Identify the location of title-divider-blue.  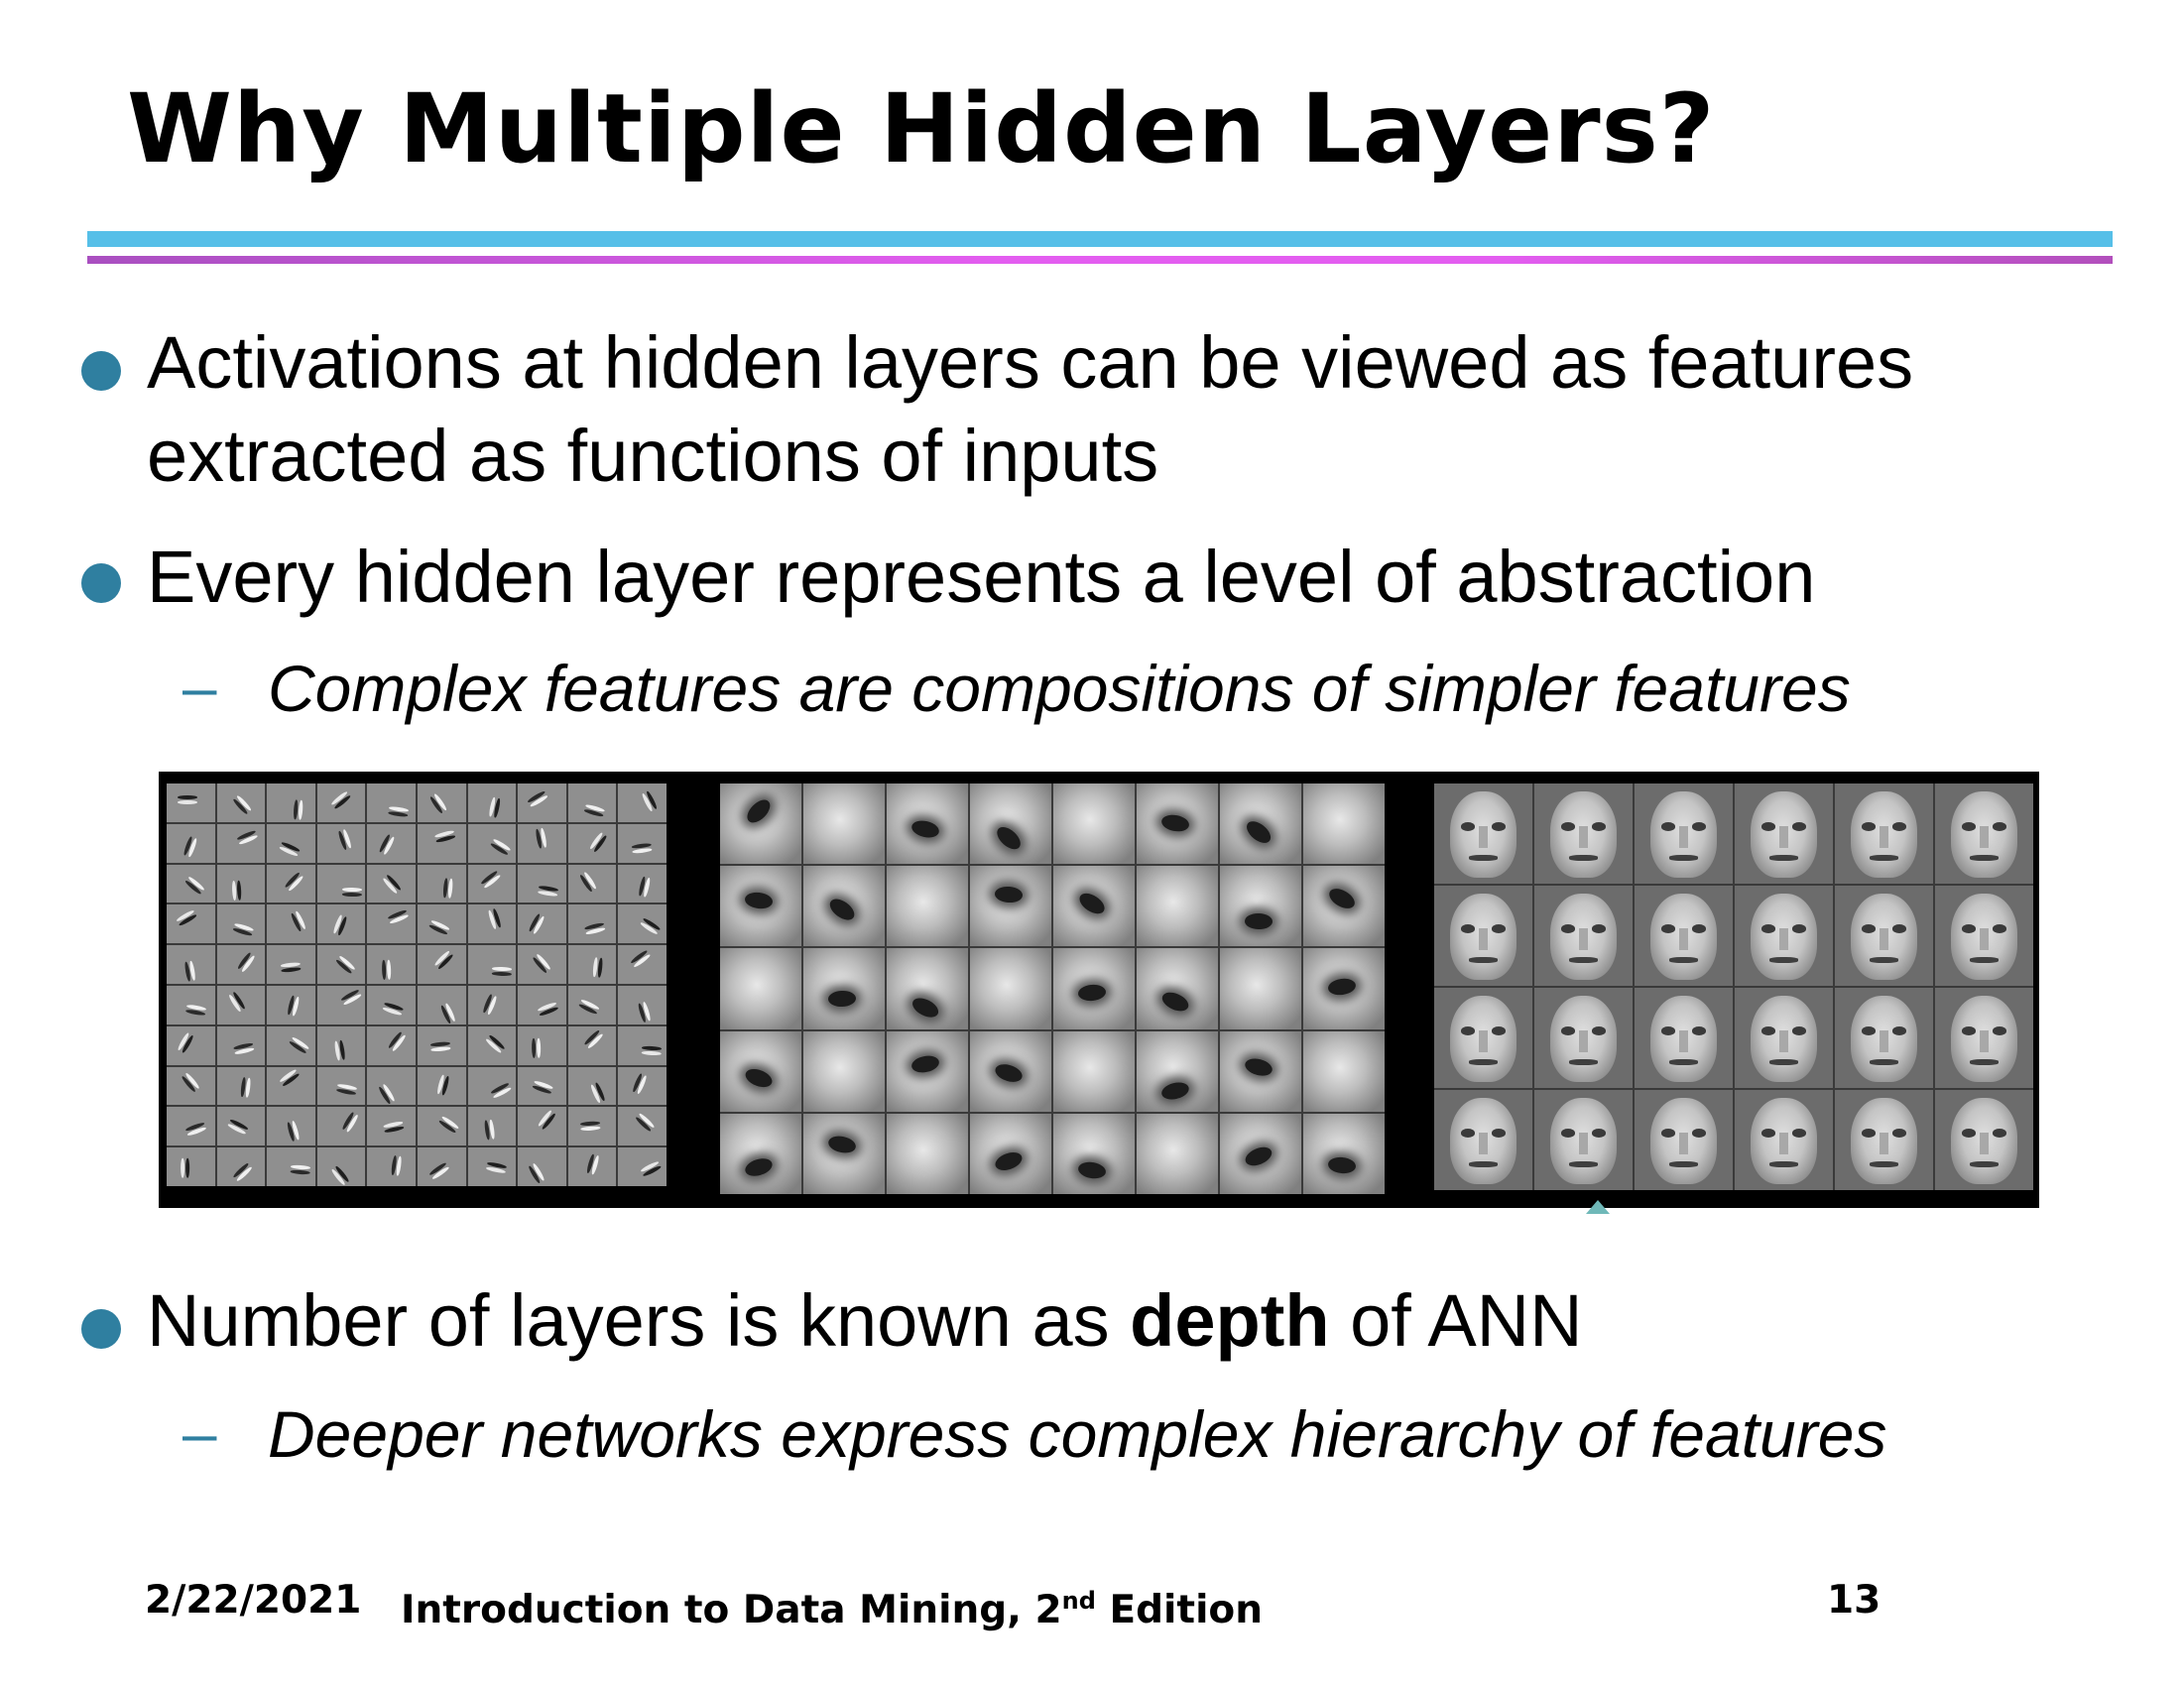
(1100, 239).